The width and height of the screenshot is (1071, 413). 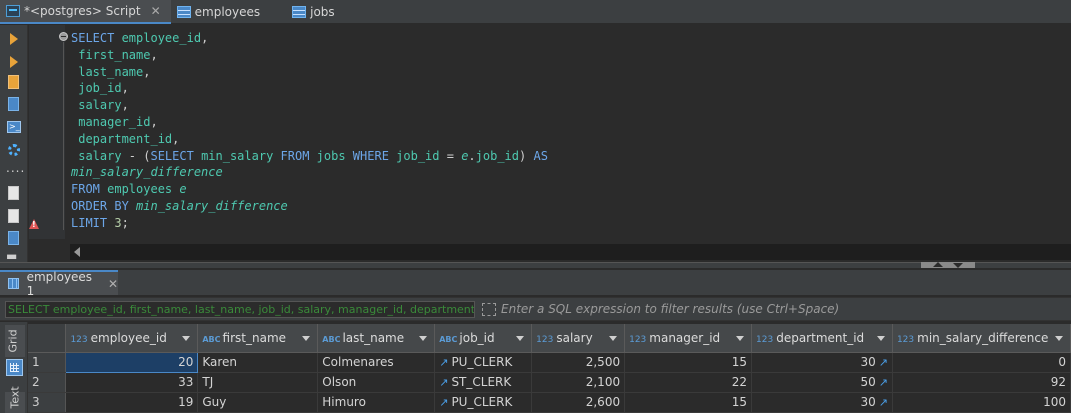 What do you see at coordinates (309, 189) in the screenshot?
I see `code-line: FROM employees e` at bounding box center [309, 189].